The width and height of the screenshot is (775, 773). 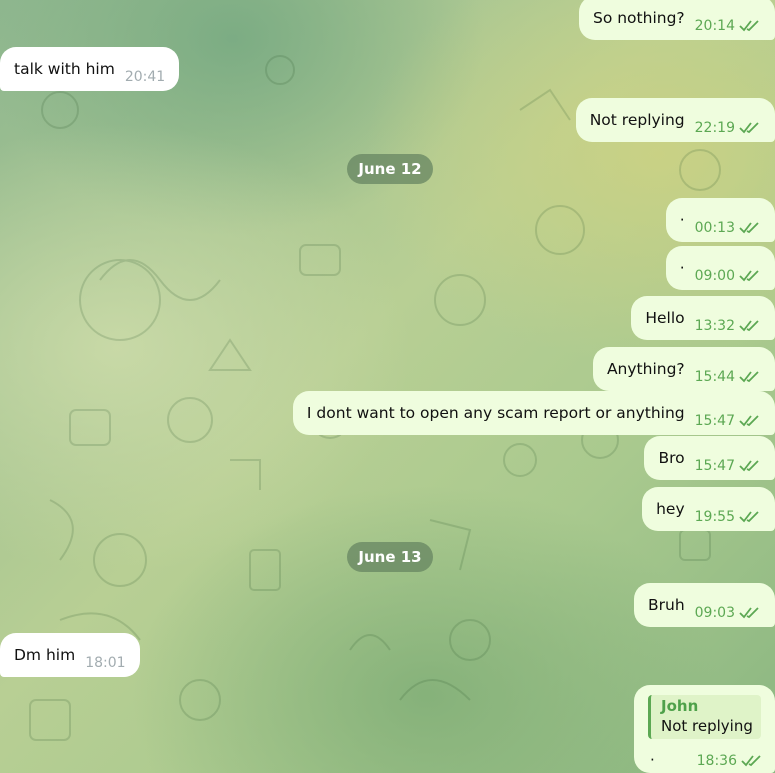 What do you see at coordinates (707, 726) in the screenshot?
I see `quote-text: Not replying` at bounding box center [707, 726].